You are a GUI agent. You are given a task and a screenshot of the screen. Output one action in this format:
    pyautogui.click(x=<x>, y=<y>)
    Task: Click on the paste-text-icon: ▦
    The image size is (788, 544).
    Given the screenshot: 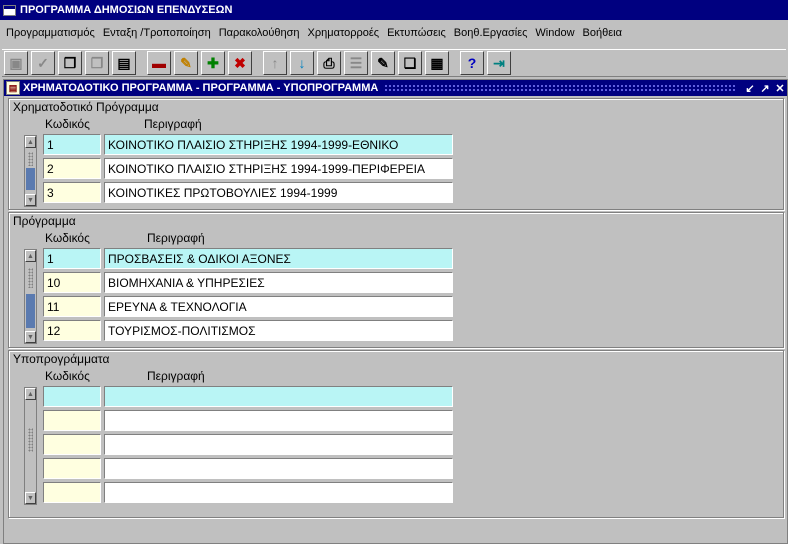 What is the action you would take?
    pyautogui.click(x=437, y=63)
    